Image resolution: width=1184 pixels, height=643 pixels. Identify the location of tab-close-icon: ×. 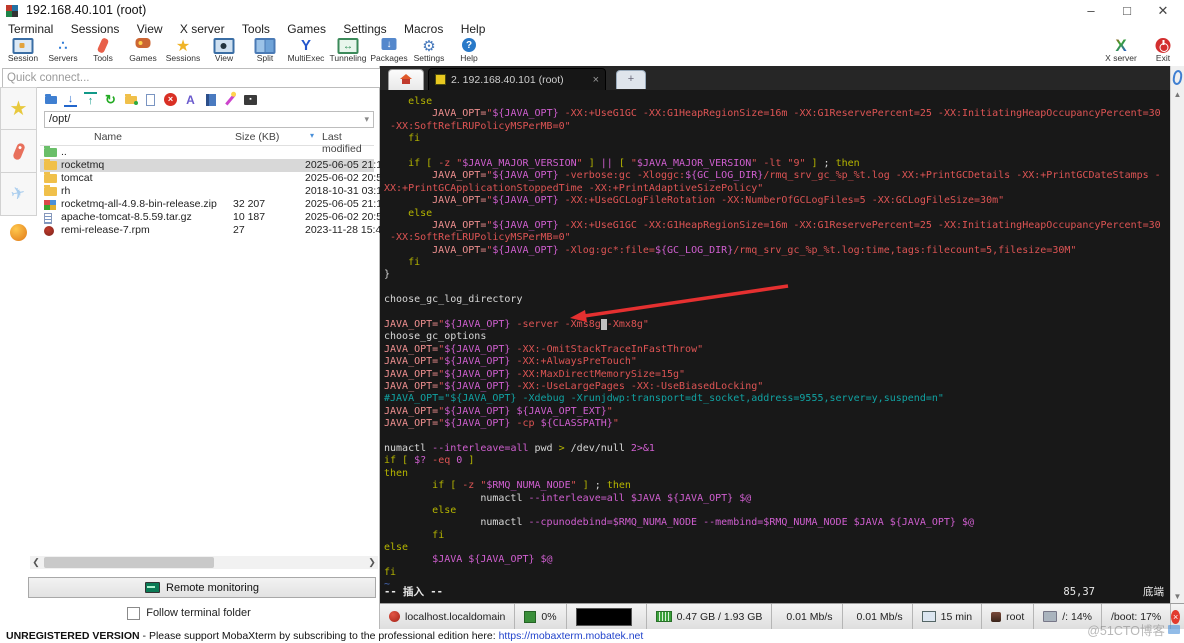
(596, 80).